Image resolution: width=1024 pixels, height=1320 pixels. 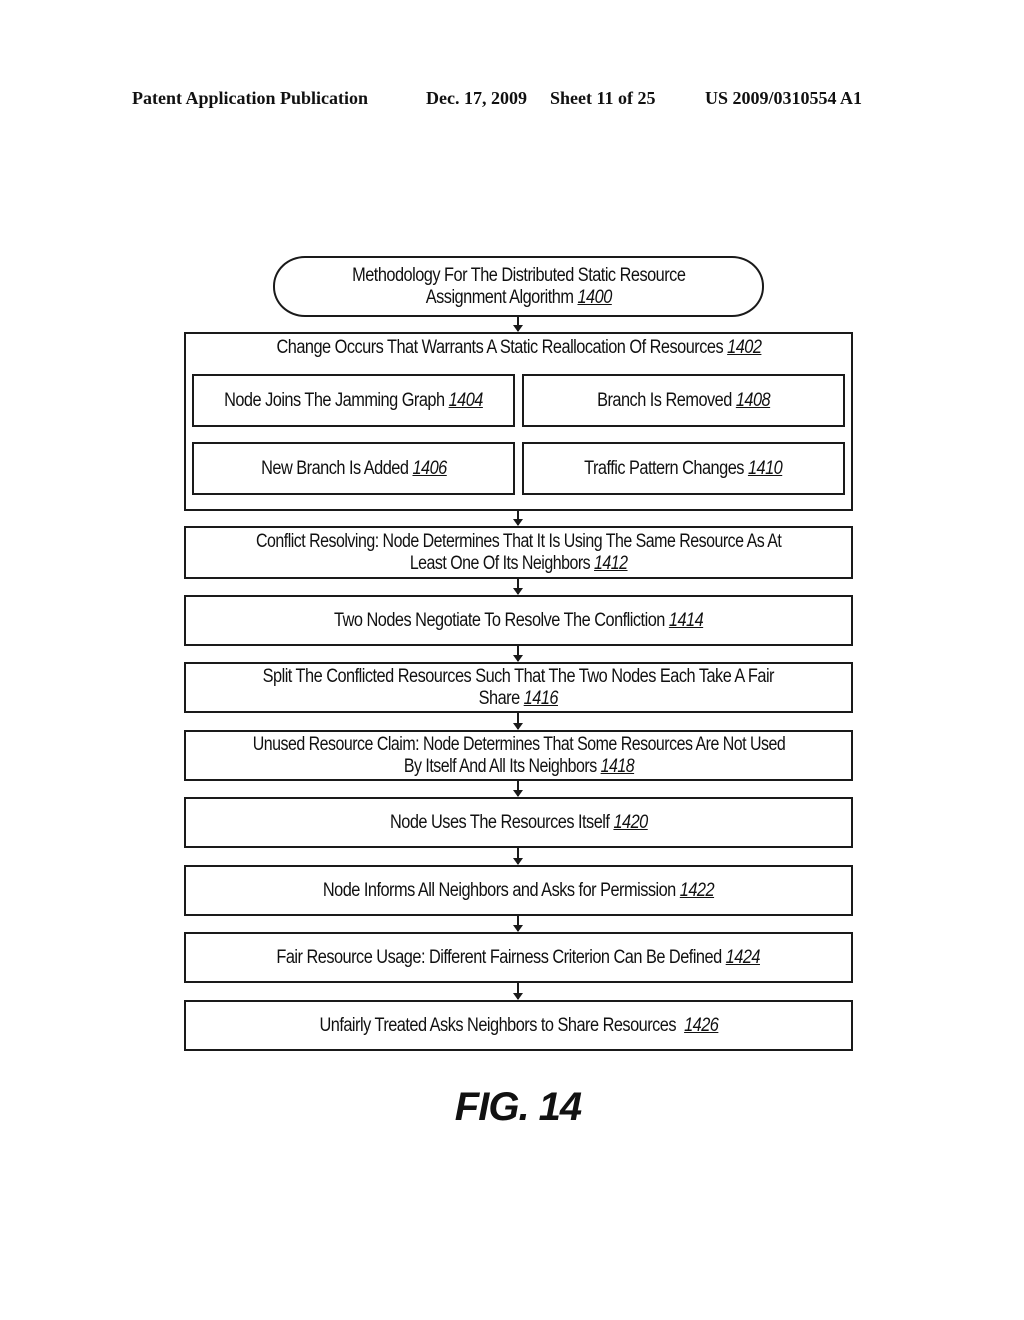 What do you see at coordinates (610, 563) in the screenshot?
I see `ref-1412: 1412` at bounding box center [610, 563].